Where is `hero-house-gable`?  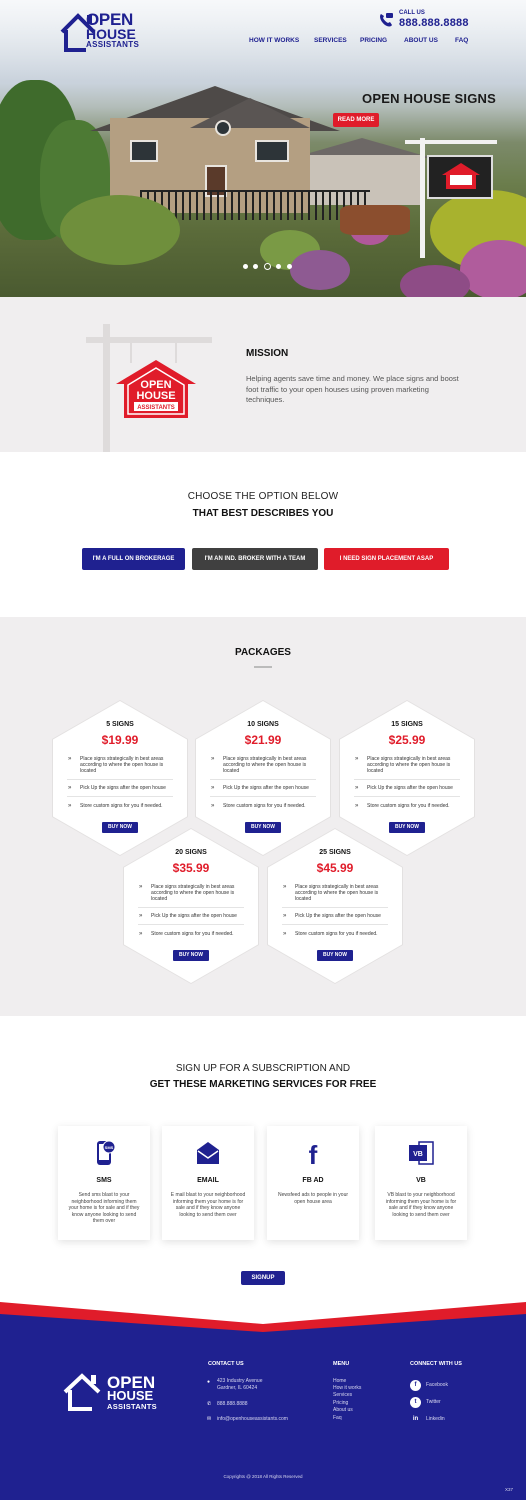 hero-house-gable is located at coordinates (250, 113).